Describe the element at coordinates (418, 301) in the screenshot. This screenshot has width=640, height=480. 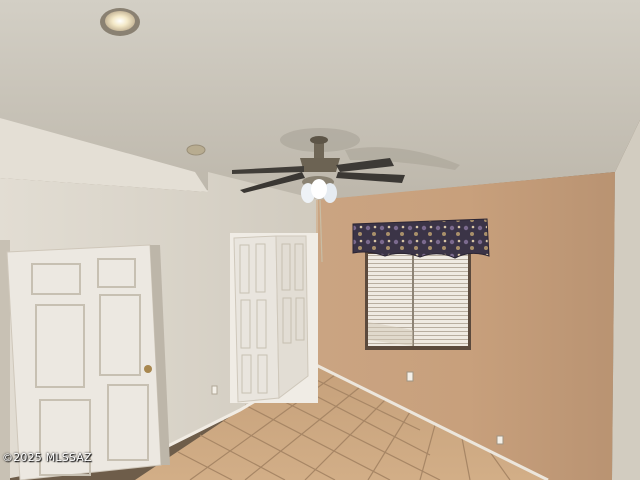
I see `window` at that location.